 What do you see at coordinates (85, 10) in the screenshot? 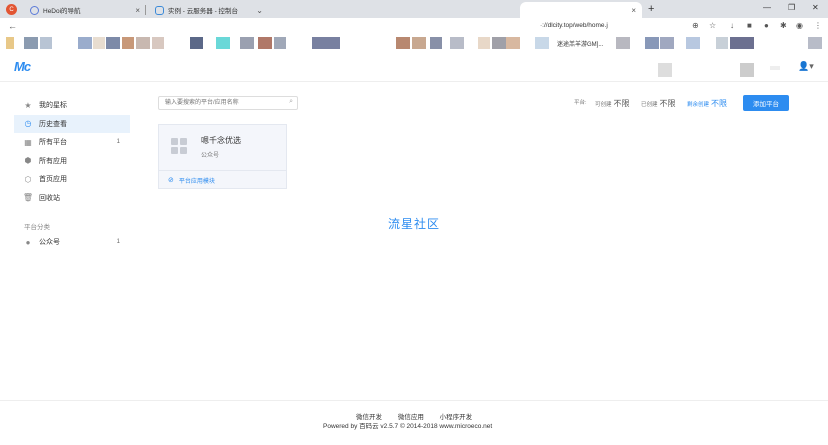
I see `browser-tab: HeDoi的导航 ×` at bounding box center [85, 10].